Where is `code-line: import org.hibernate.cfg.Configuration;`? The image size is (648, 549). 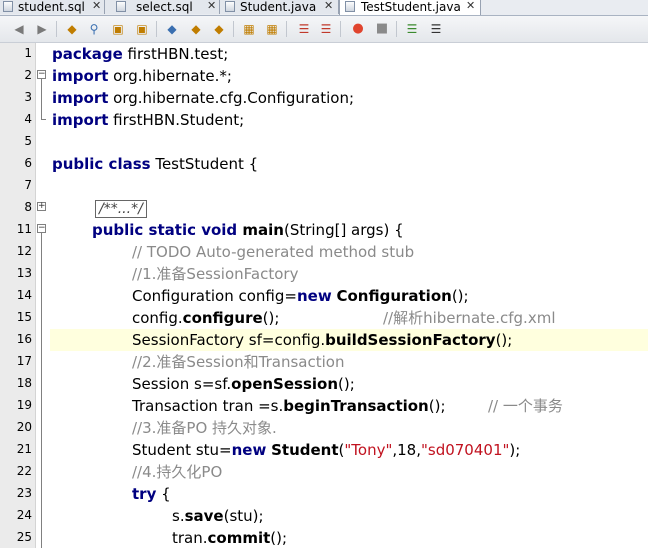
code-line: import org.hibernate.cfg.Configuration; is located at coordinates (203, 98).